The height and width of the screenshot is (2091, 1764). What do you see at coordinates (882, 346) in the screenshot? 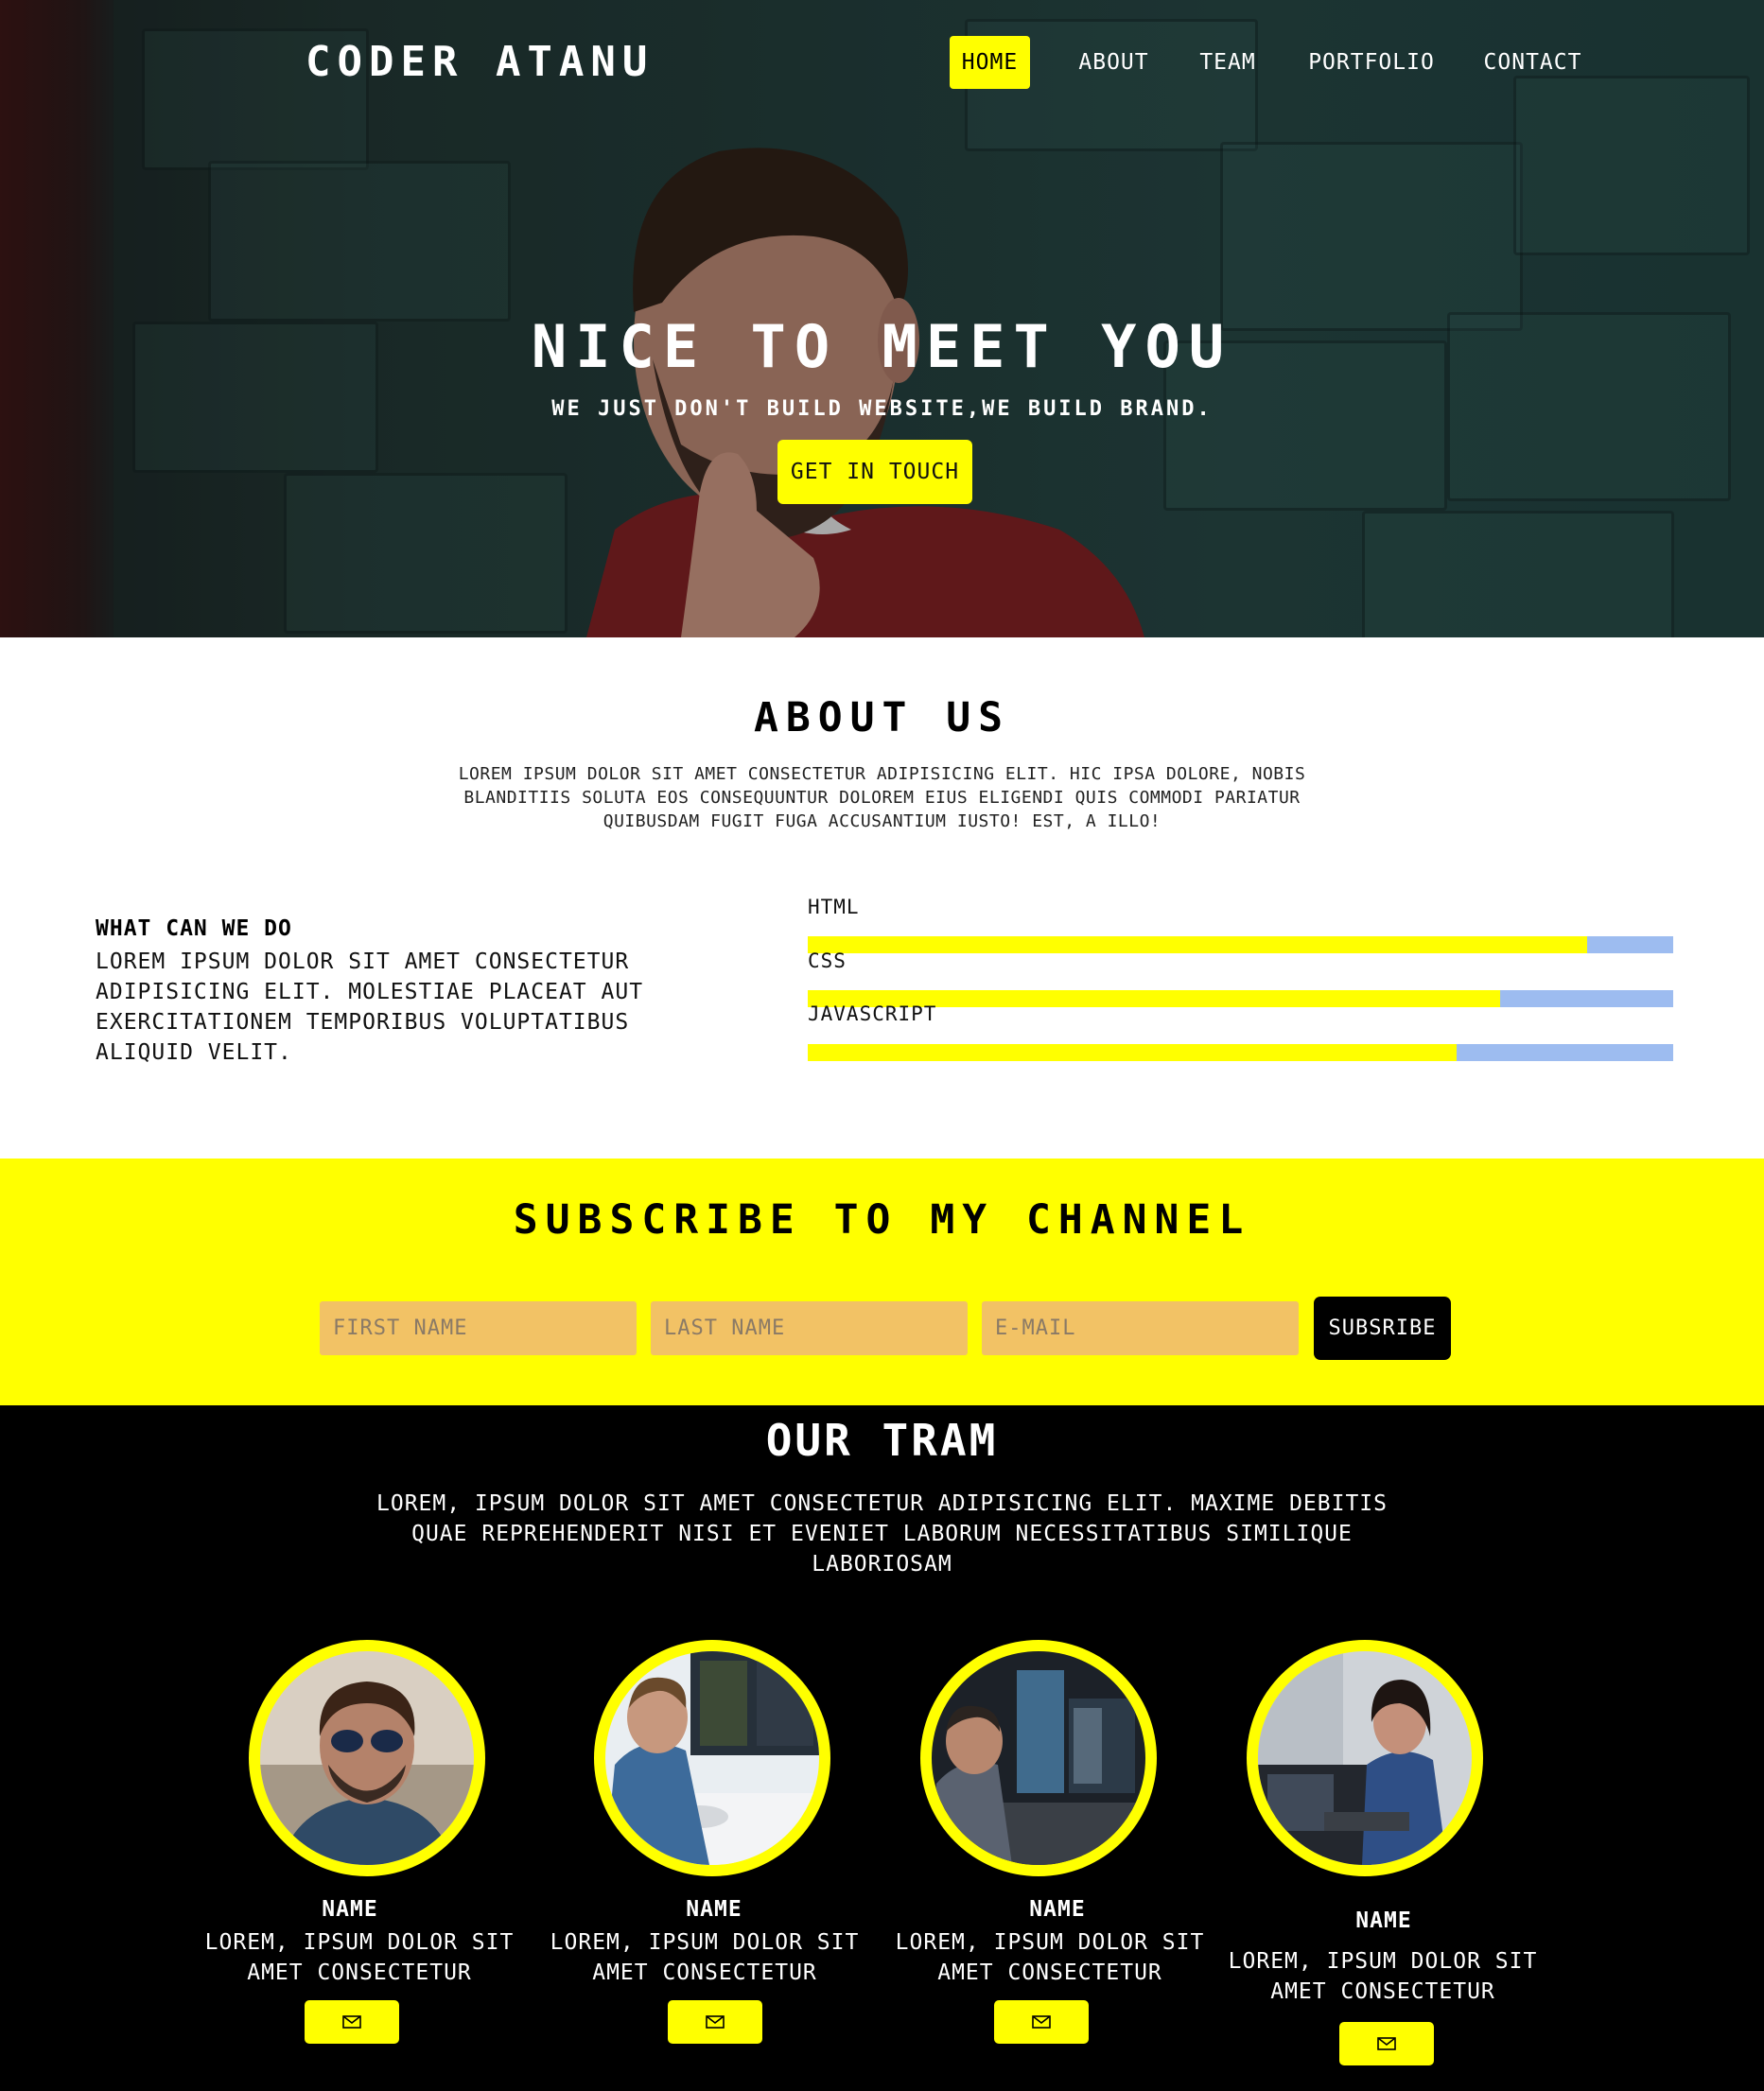
I see `hero-title: NICE TO MEET YOU` at bounding box center [882, 346].